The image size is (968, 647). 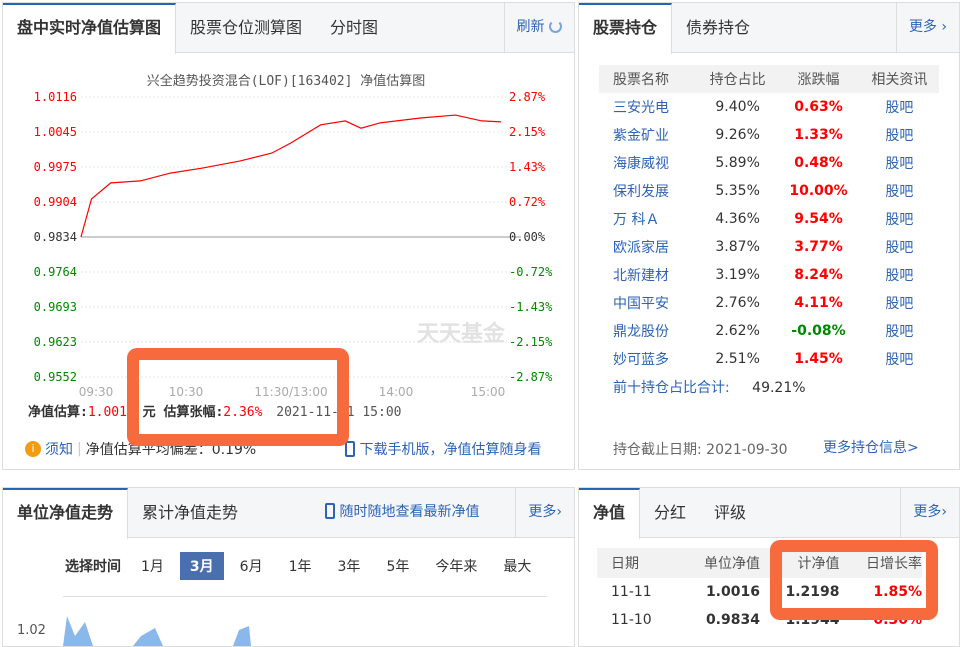 I want to click on change: 4.11%, so click(x=818, y=303).